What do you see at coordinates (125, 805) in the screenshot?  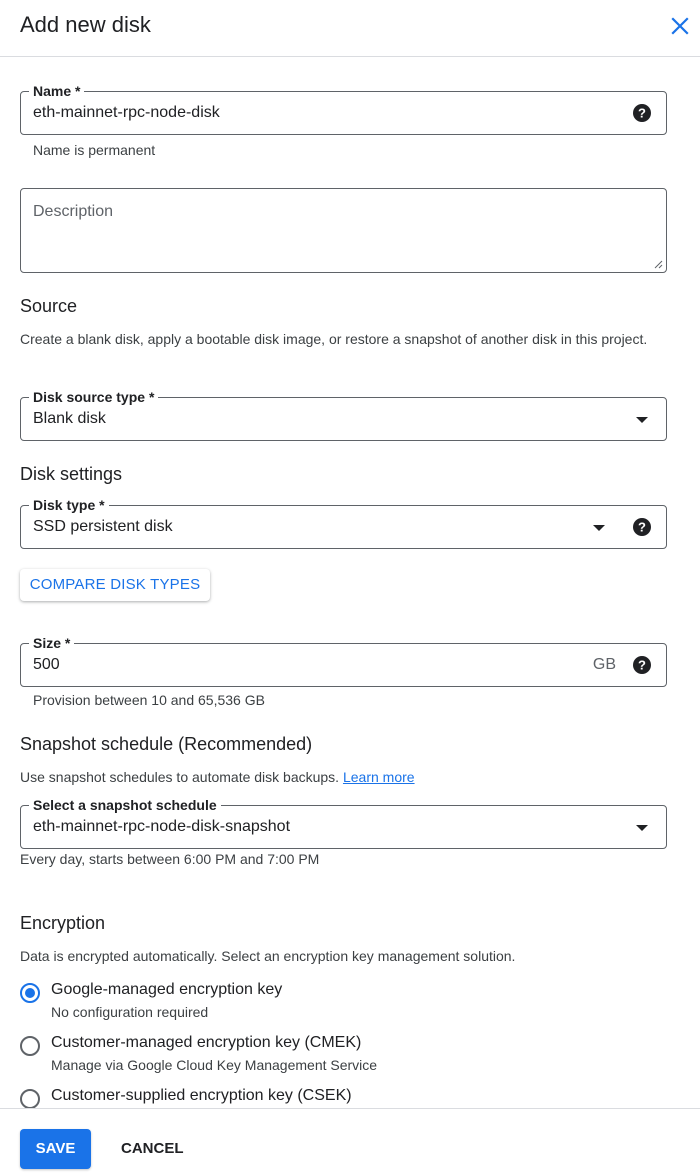 I see `snapshot-schedule-label: Select a snapshot schedule` at bounding box center [125, 805].